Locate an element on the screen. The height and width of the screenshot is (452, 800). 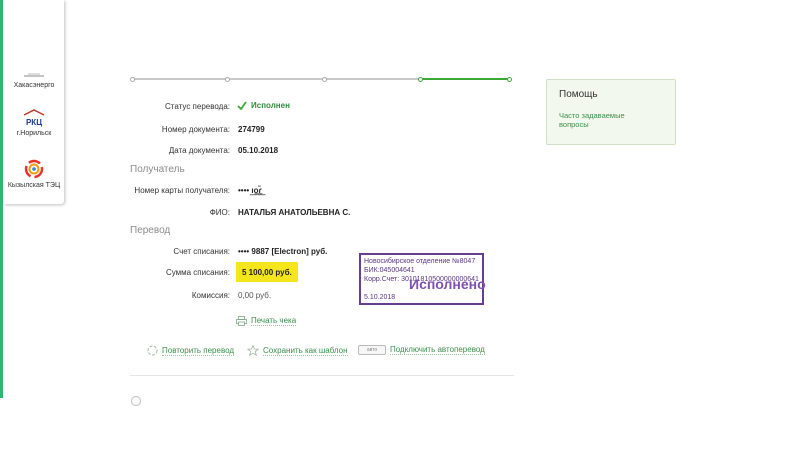
fee-label: Комиссия: is located at coordinates (210, 295).